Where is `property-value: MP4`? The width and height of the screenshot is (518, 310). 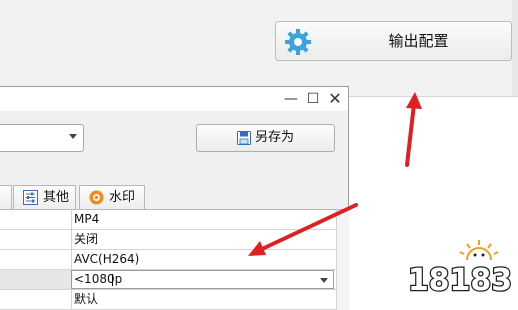
property-value: MP4 is located at coordinates (87, 219).